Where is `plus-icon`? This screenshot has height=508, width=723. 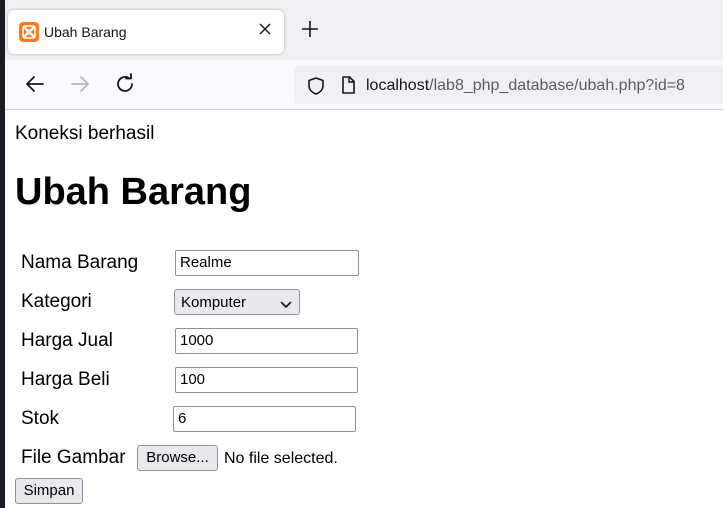
plus-icon is located at coordinates (310, 32).